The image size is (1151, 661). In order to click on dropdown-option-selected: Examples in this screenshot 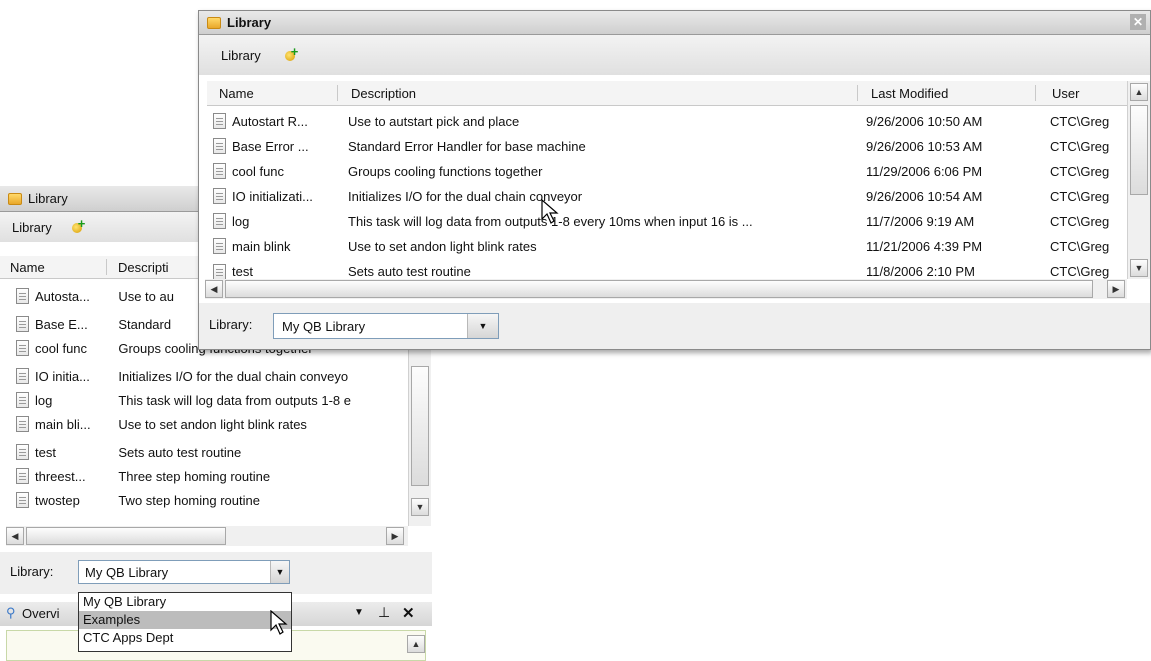, I will do `click(185, 620)`.